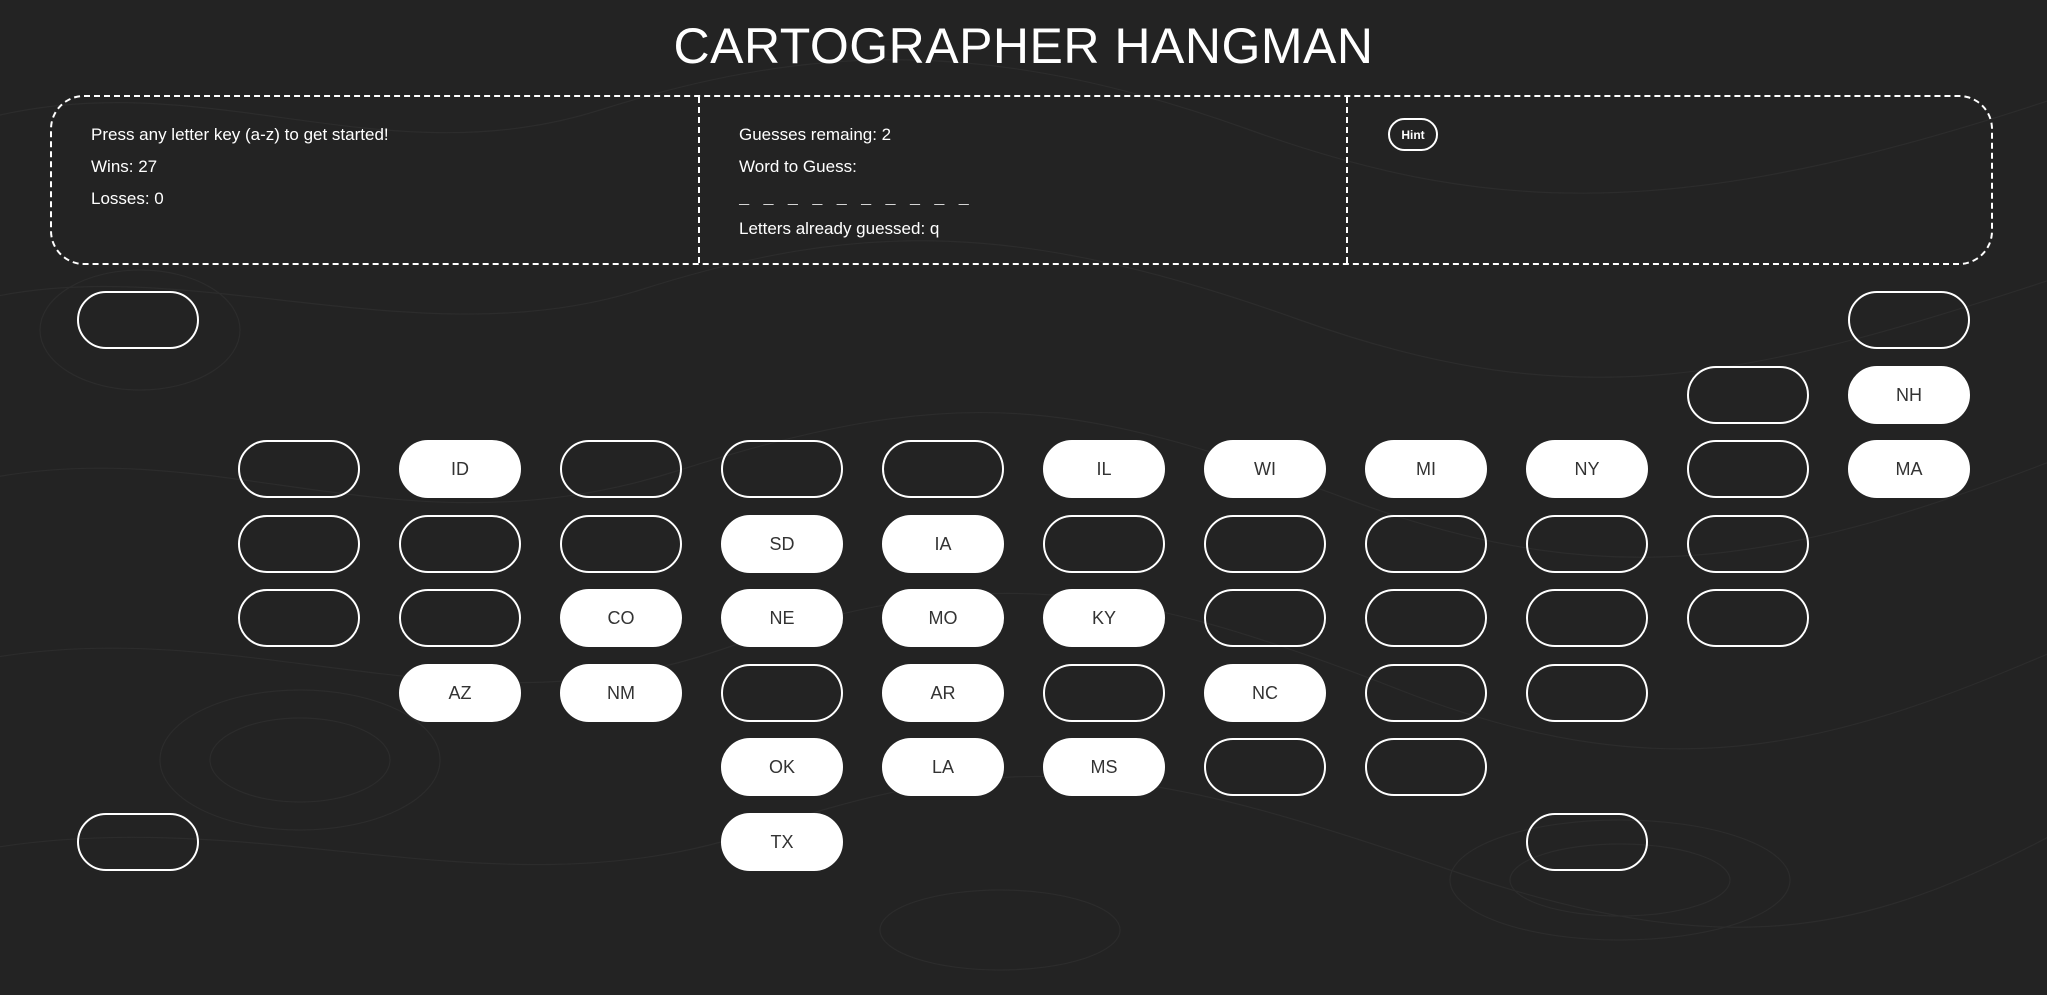 The height and width of the screenshot is (995, 2047). I want to click on state-tile-ma: MA, so click(1909, 469).